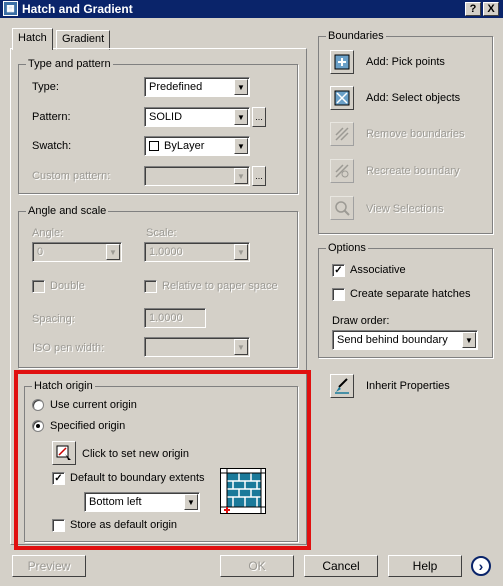 Image resolution: width=503 pixels, height=586 pixels. Describe the element at coordinates (53, 319) in the screenshot. I see `spacing-label: Spacing:` at that location.